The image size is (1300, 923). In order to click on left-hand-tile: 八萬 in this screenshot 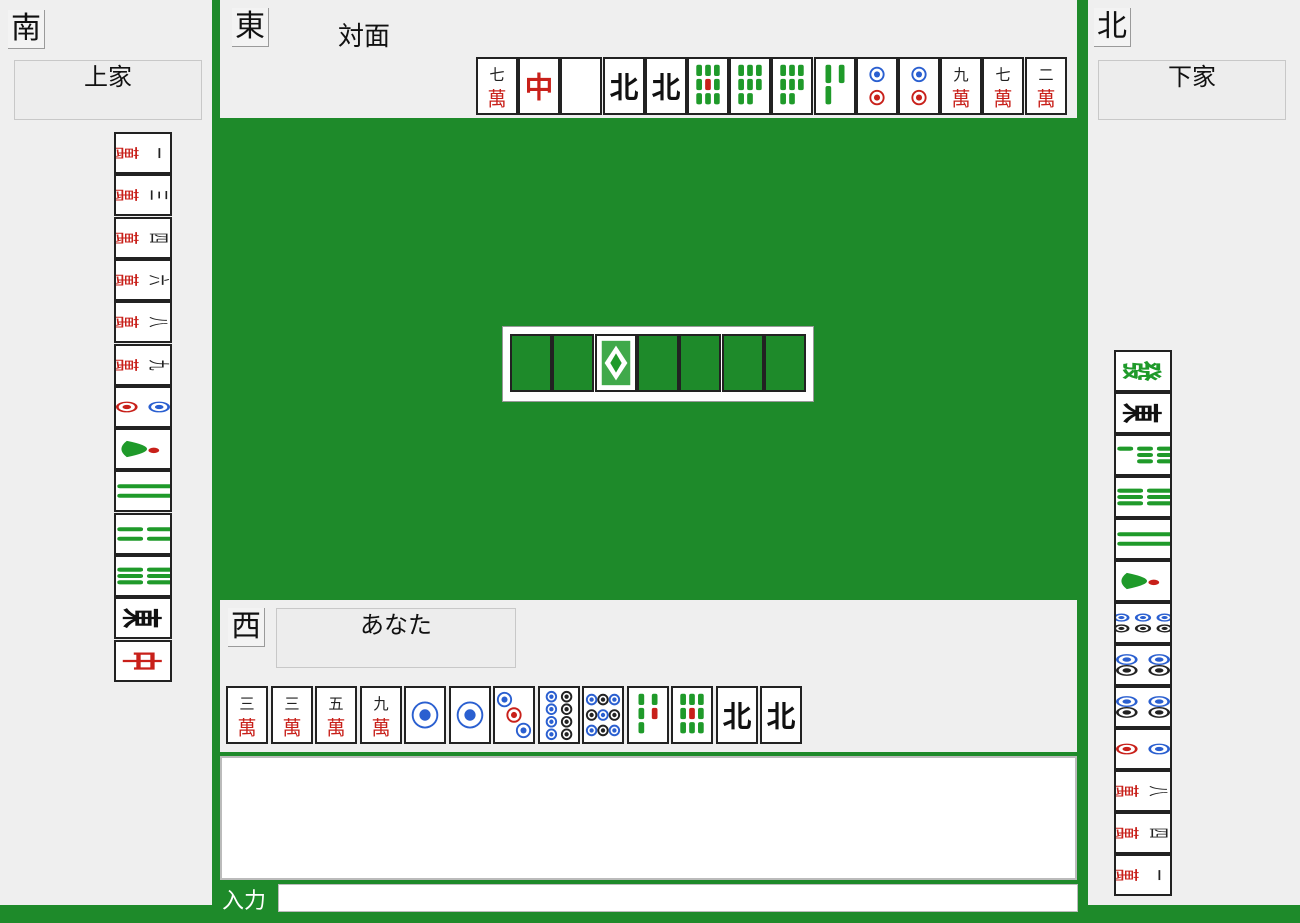, I will do `click(143, 322)`.